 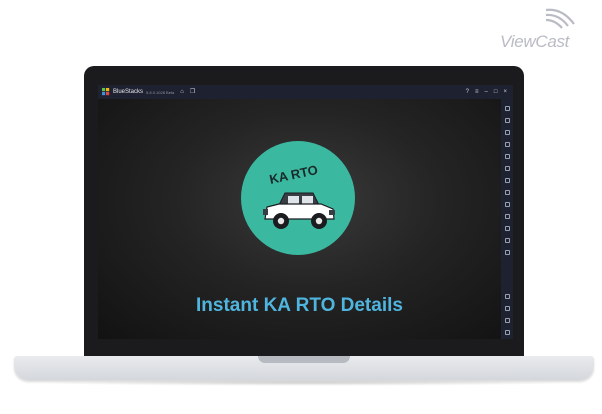 What do you see at coordinates (507, 320) in the screenshot?
I see `home-nav-icon` at bounding box center [507, 320].